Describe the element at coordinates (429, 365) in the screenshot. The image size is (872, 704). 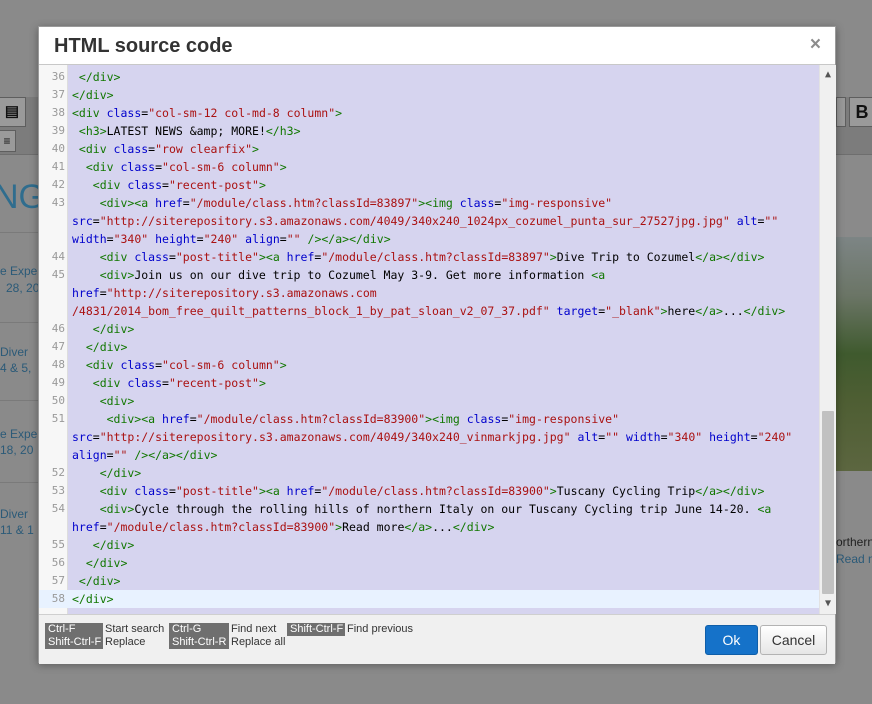
I see `code-line: 48 <div class="col-sm-6 column">` at that location.